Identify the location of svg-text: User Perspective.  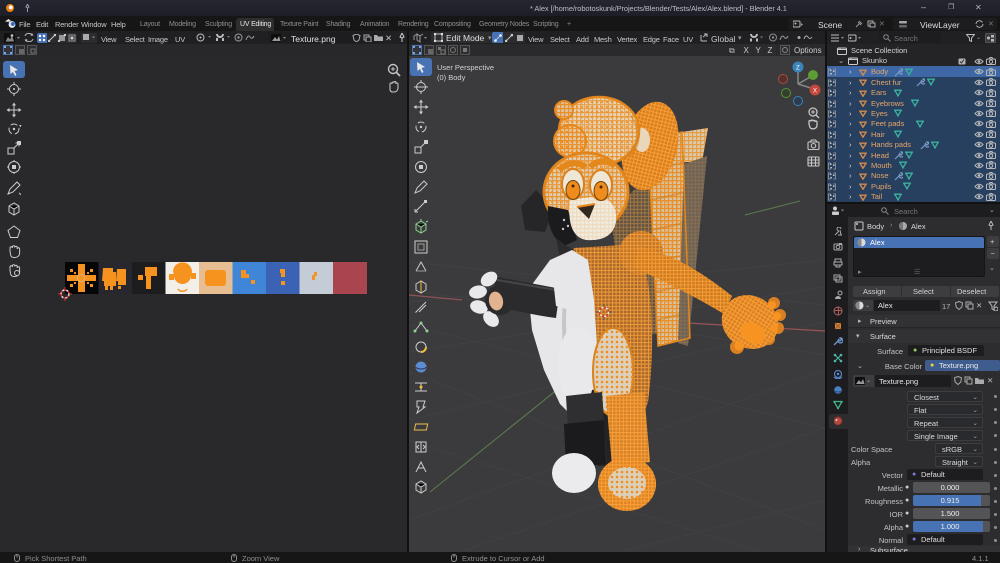
(465, 67).